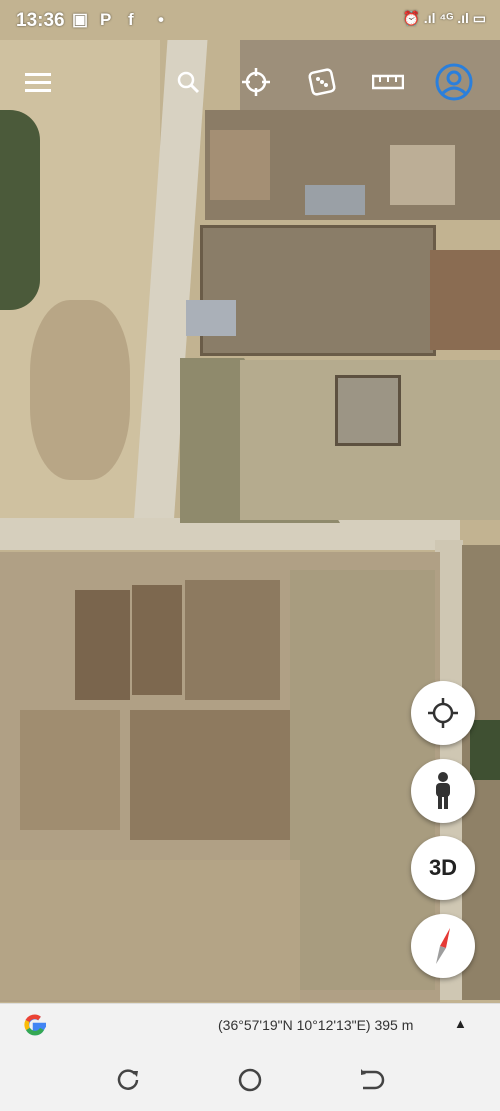 The height and width of the screenshot is (1111, 500). What do you see at coordinates (80, 390) in the screenshot?
I see `terrain-patch` at bounding box center [80, 390].